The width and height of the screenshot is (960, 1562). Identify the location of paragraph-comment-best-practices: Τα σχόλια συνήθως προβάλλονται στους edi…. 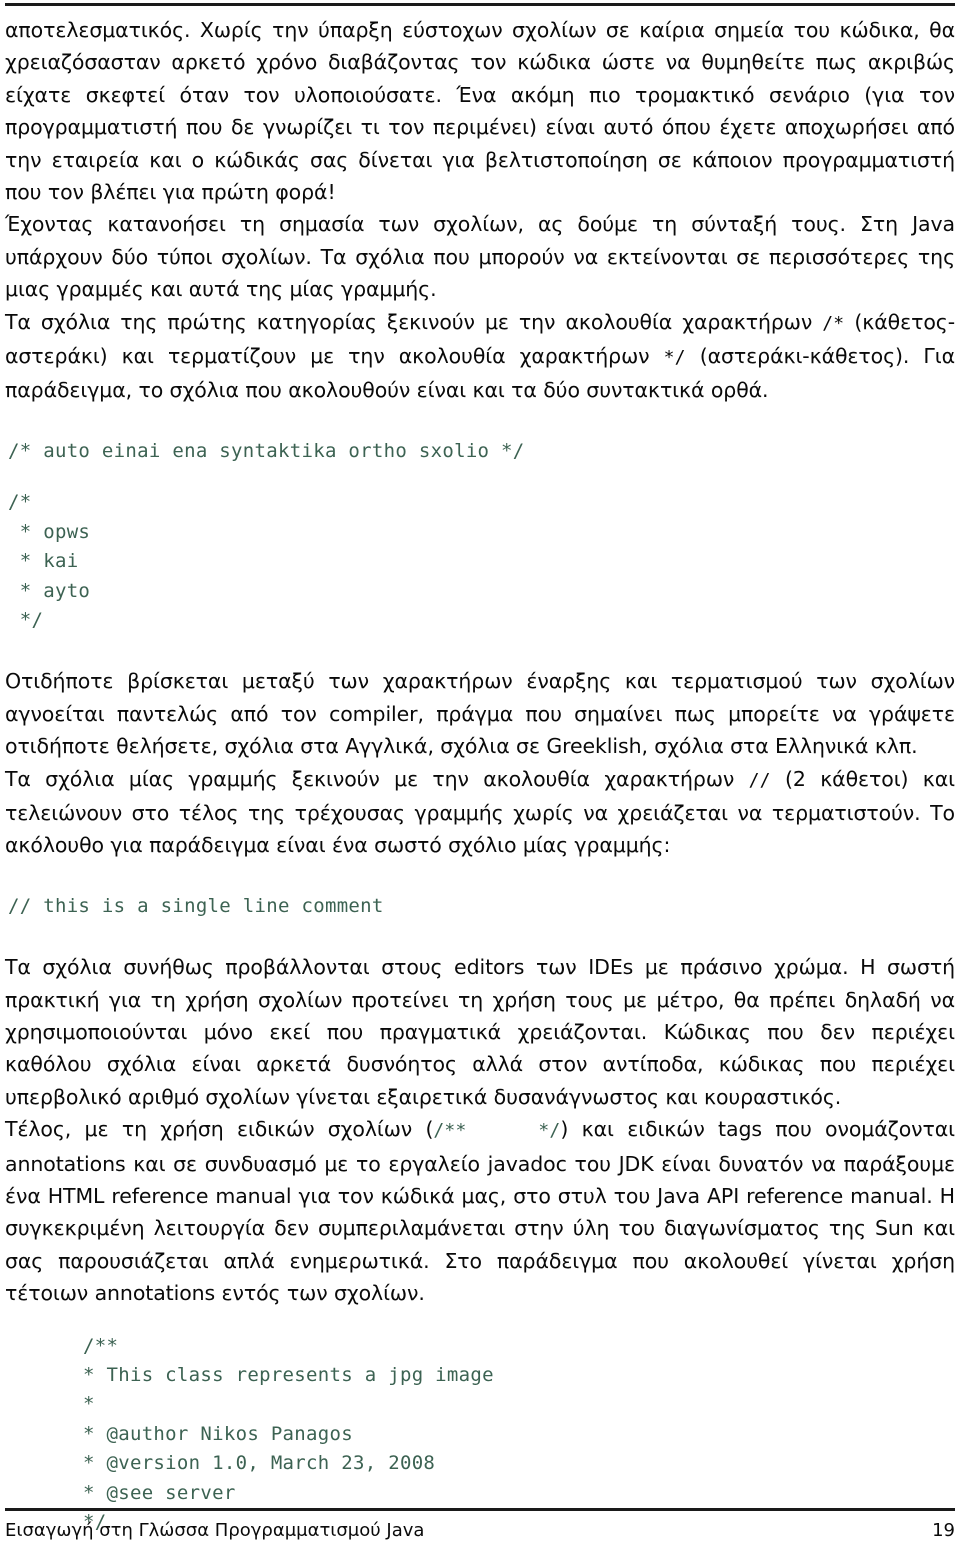
(480, 1032).